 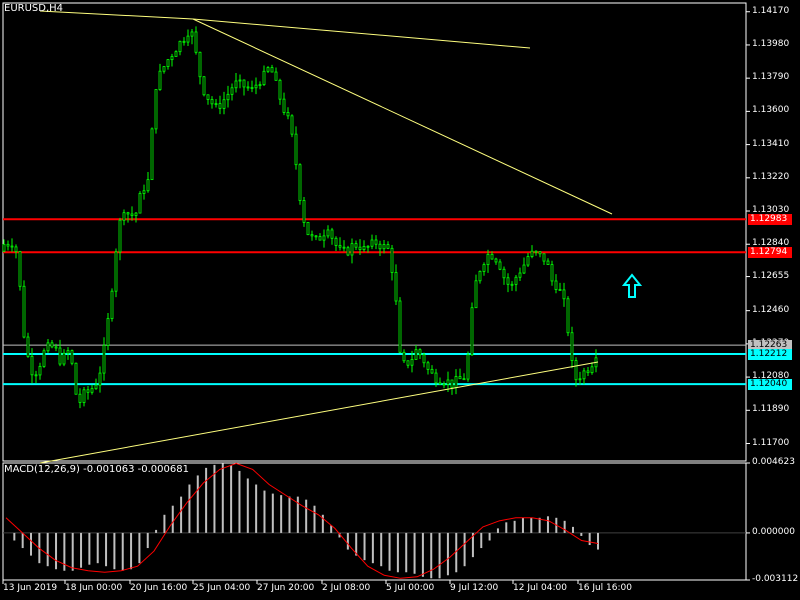 What do you see at coordinates (771, 409) in the screenshot?
I see `price-axis-label: 1.11890` at bounding box center [771, 409].